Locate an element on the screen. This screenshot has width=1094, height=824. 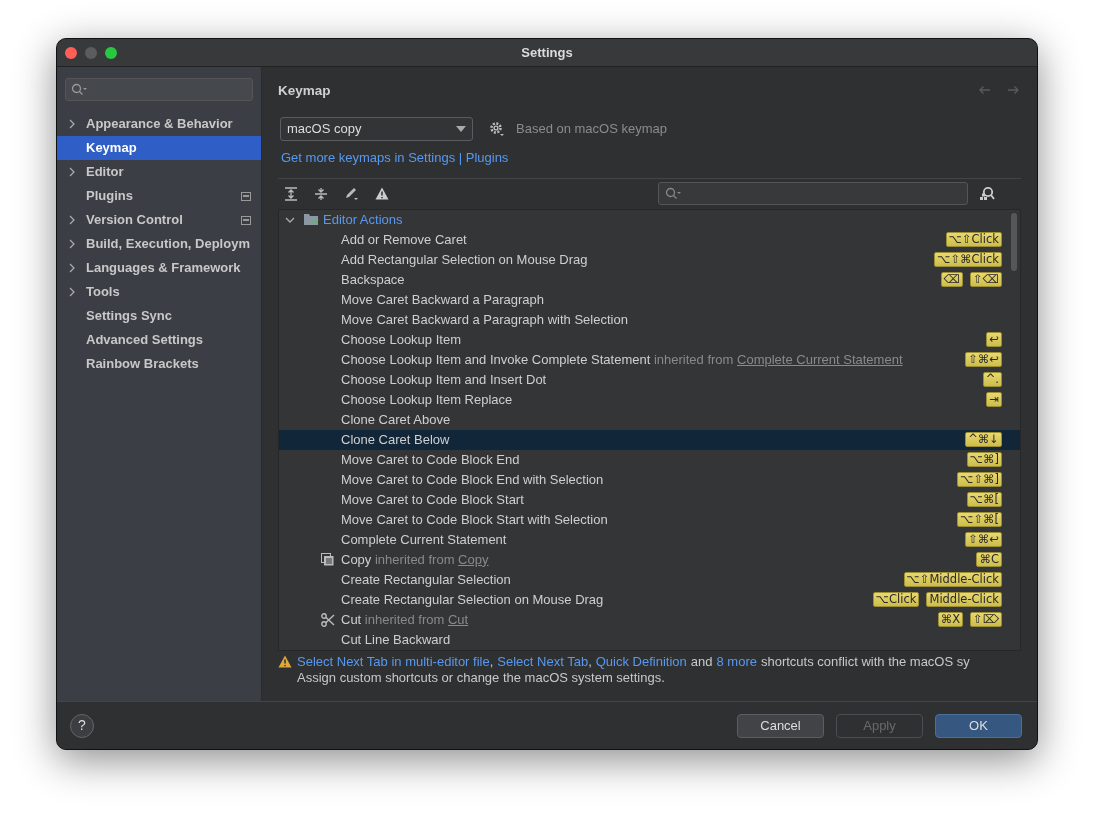
action-row: Choose Lookup Item and Invoke Complete Statement inherited from Complete Current Statement ⇧⌘↩ is located at coordinates (649, 359).